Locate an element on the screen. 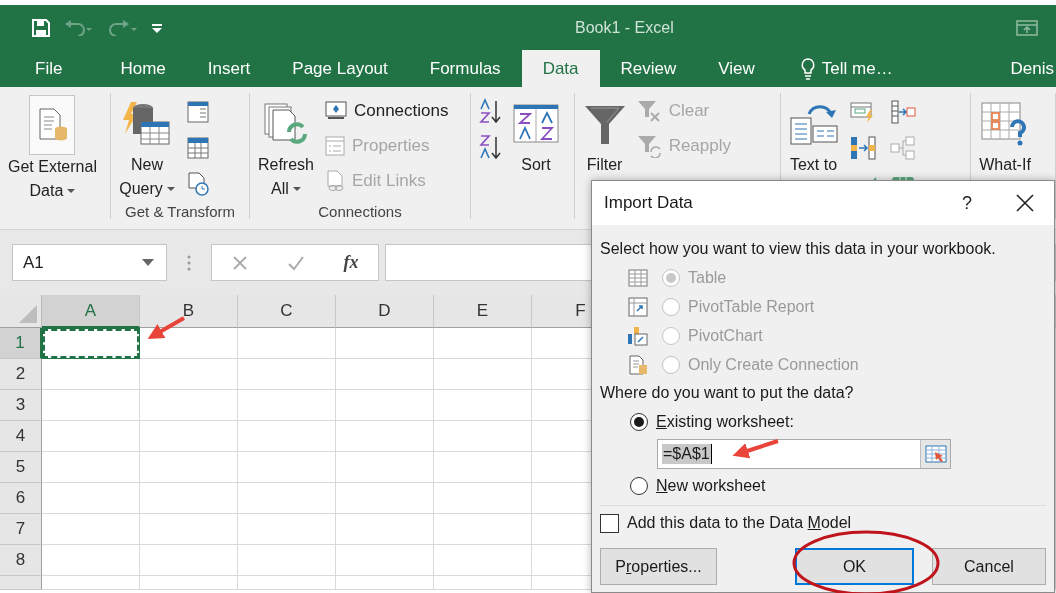  radio-option: New worksheet is located at coordinates (823, 486).